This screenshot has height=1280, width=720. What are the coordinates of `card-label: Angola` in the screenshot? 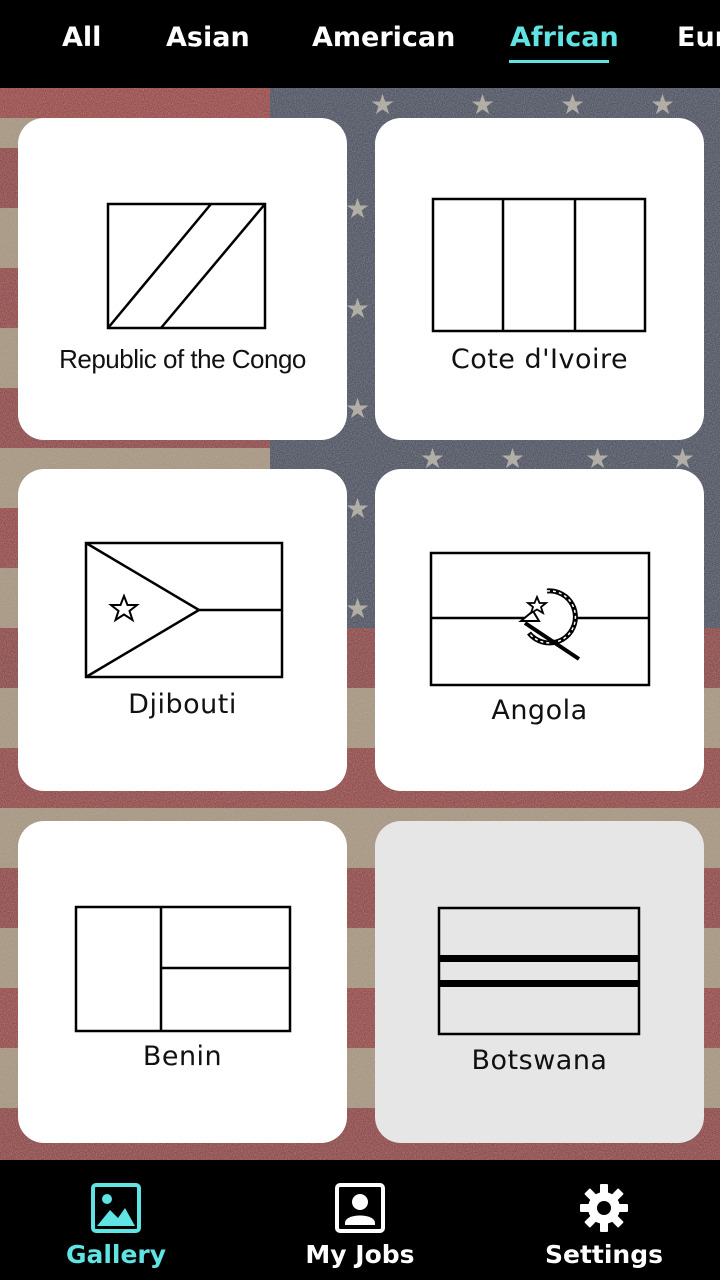 It's located at (539, 710).